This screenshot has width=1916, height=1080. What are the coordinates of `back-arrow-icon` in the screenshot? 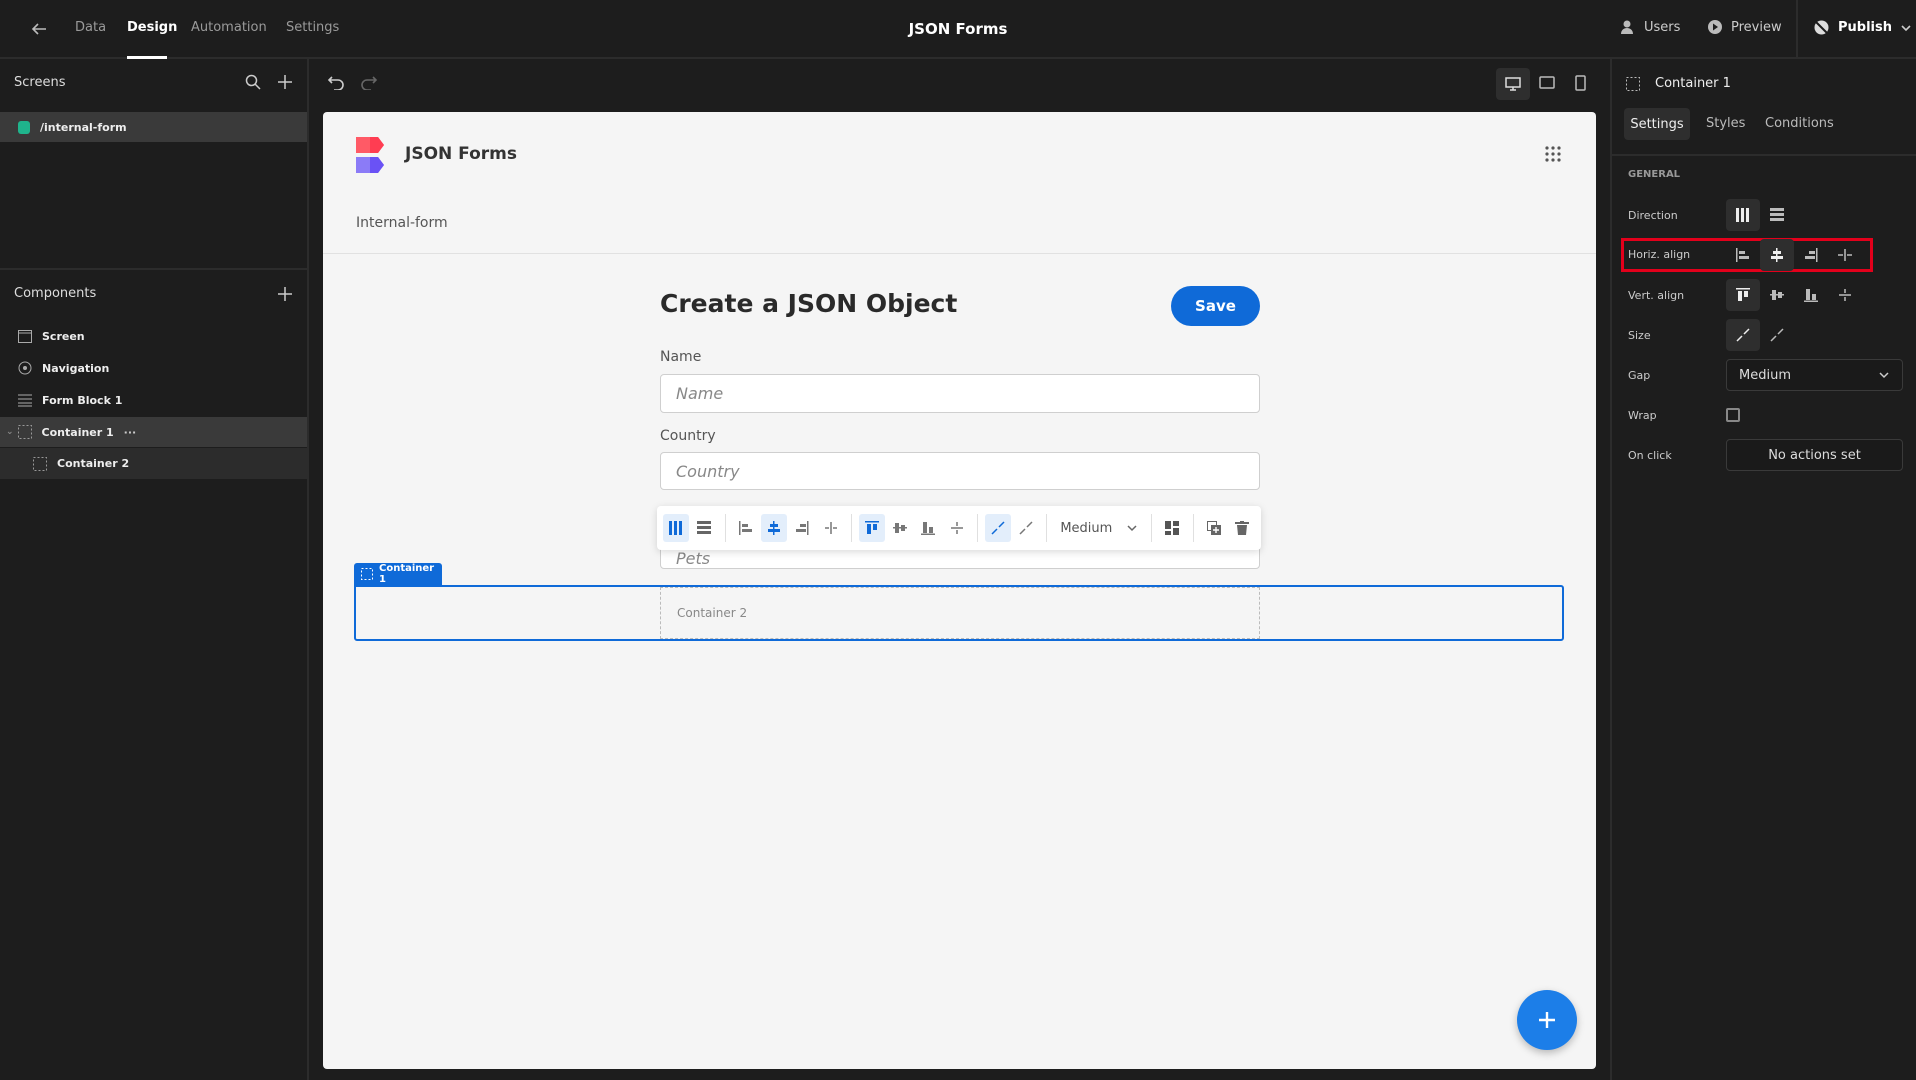 It's located at (39, 29).